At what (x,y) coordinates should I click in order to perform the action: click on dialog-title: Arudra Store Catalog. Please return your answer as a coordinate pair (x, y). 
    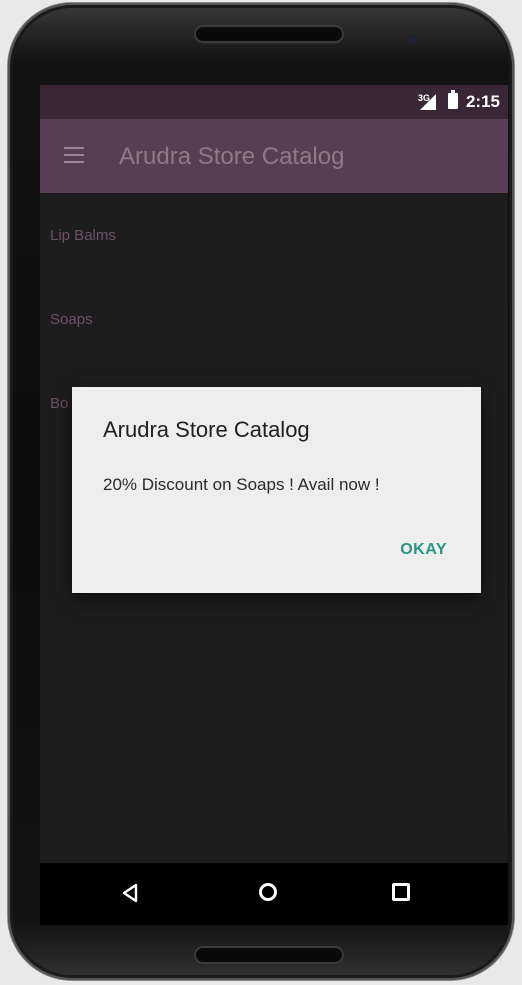
    Looking at the image, I should click on (206, 429).